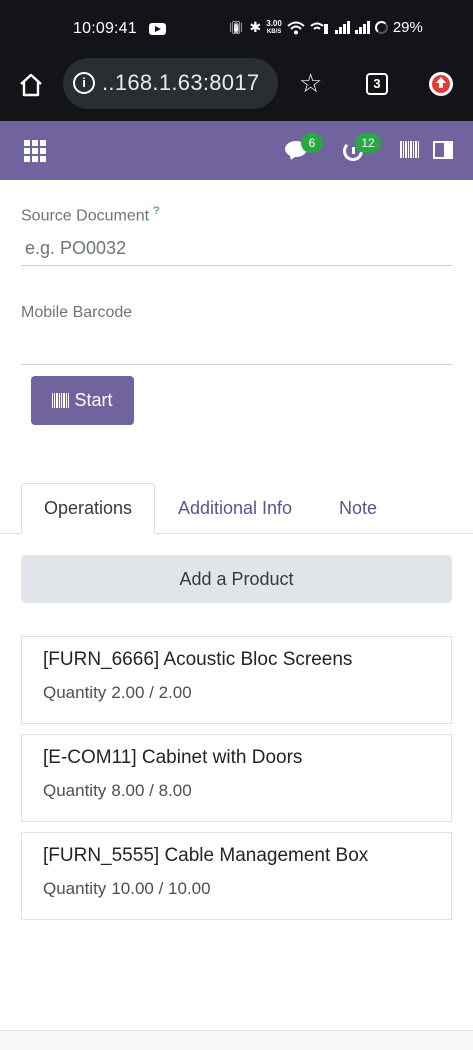 The width and height of the screenshot is (473, 1050). I want to click on tab-additional-info: Additional Info, so click(235, 508).